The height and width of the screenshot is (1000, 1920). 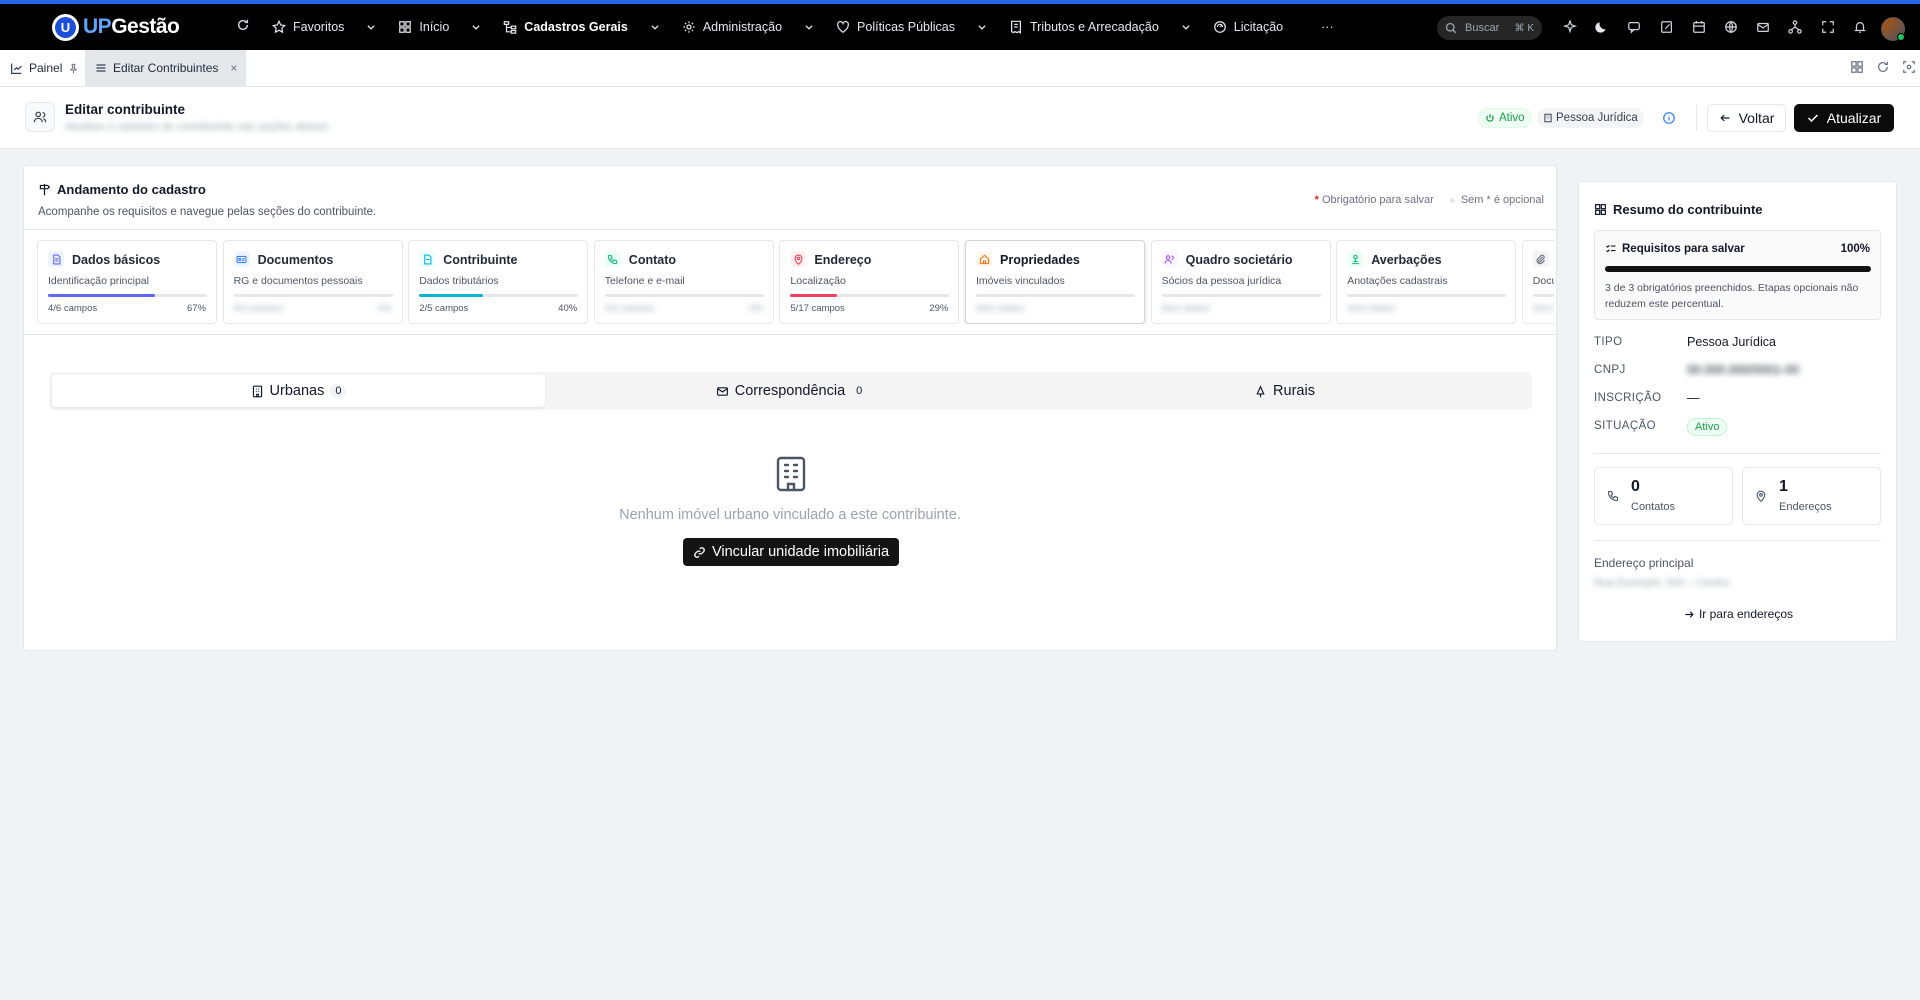 I want to click on nav-item-tributos-e-arrecadação: Tributos e Arrecadação, so click(x=1100, y=27).